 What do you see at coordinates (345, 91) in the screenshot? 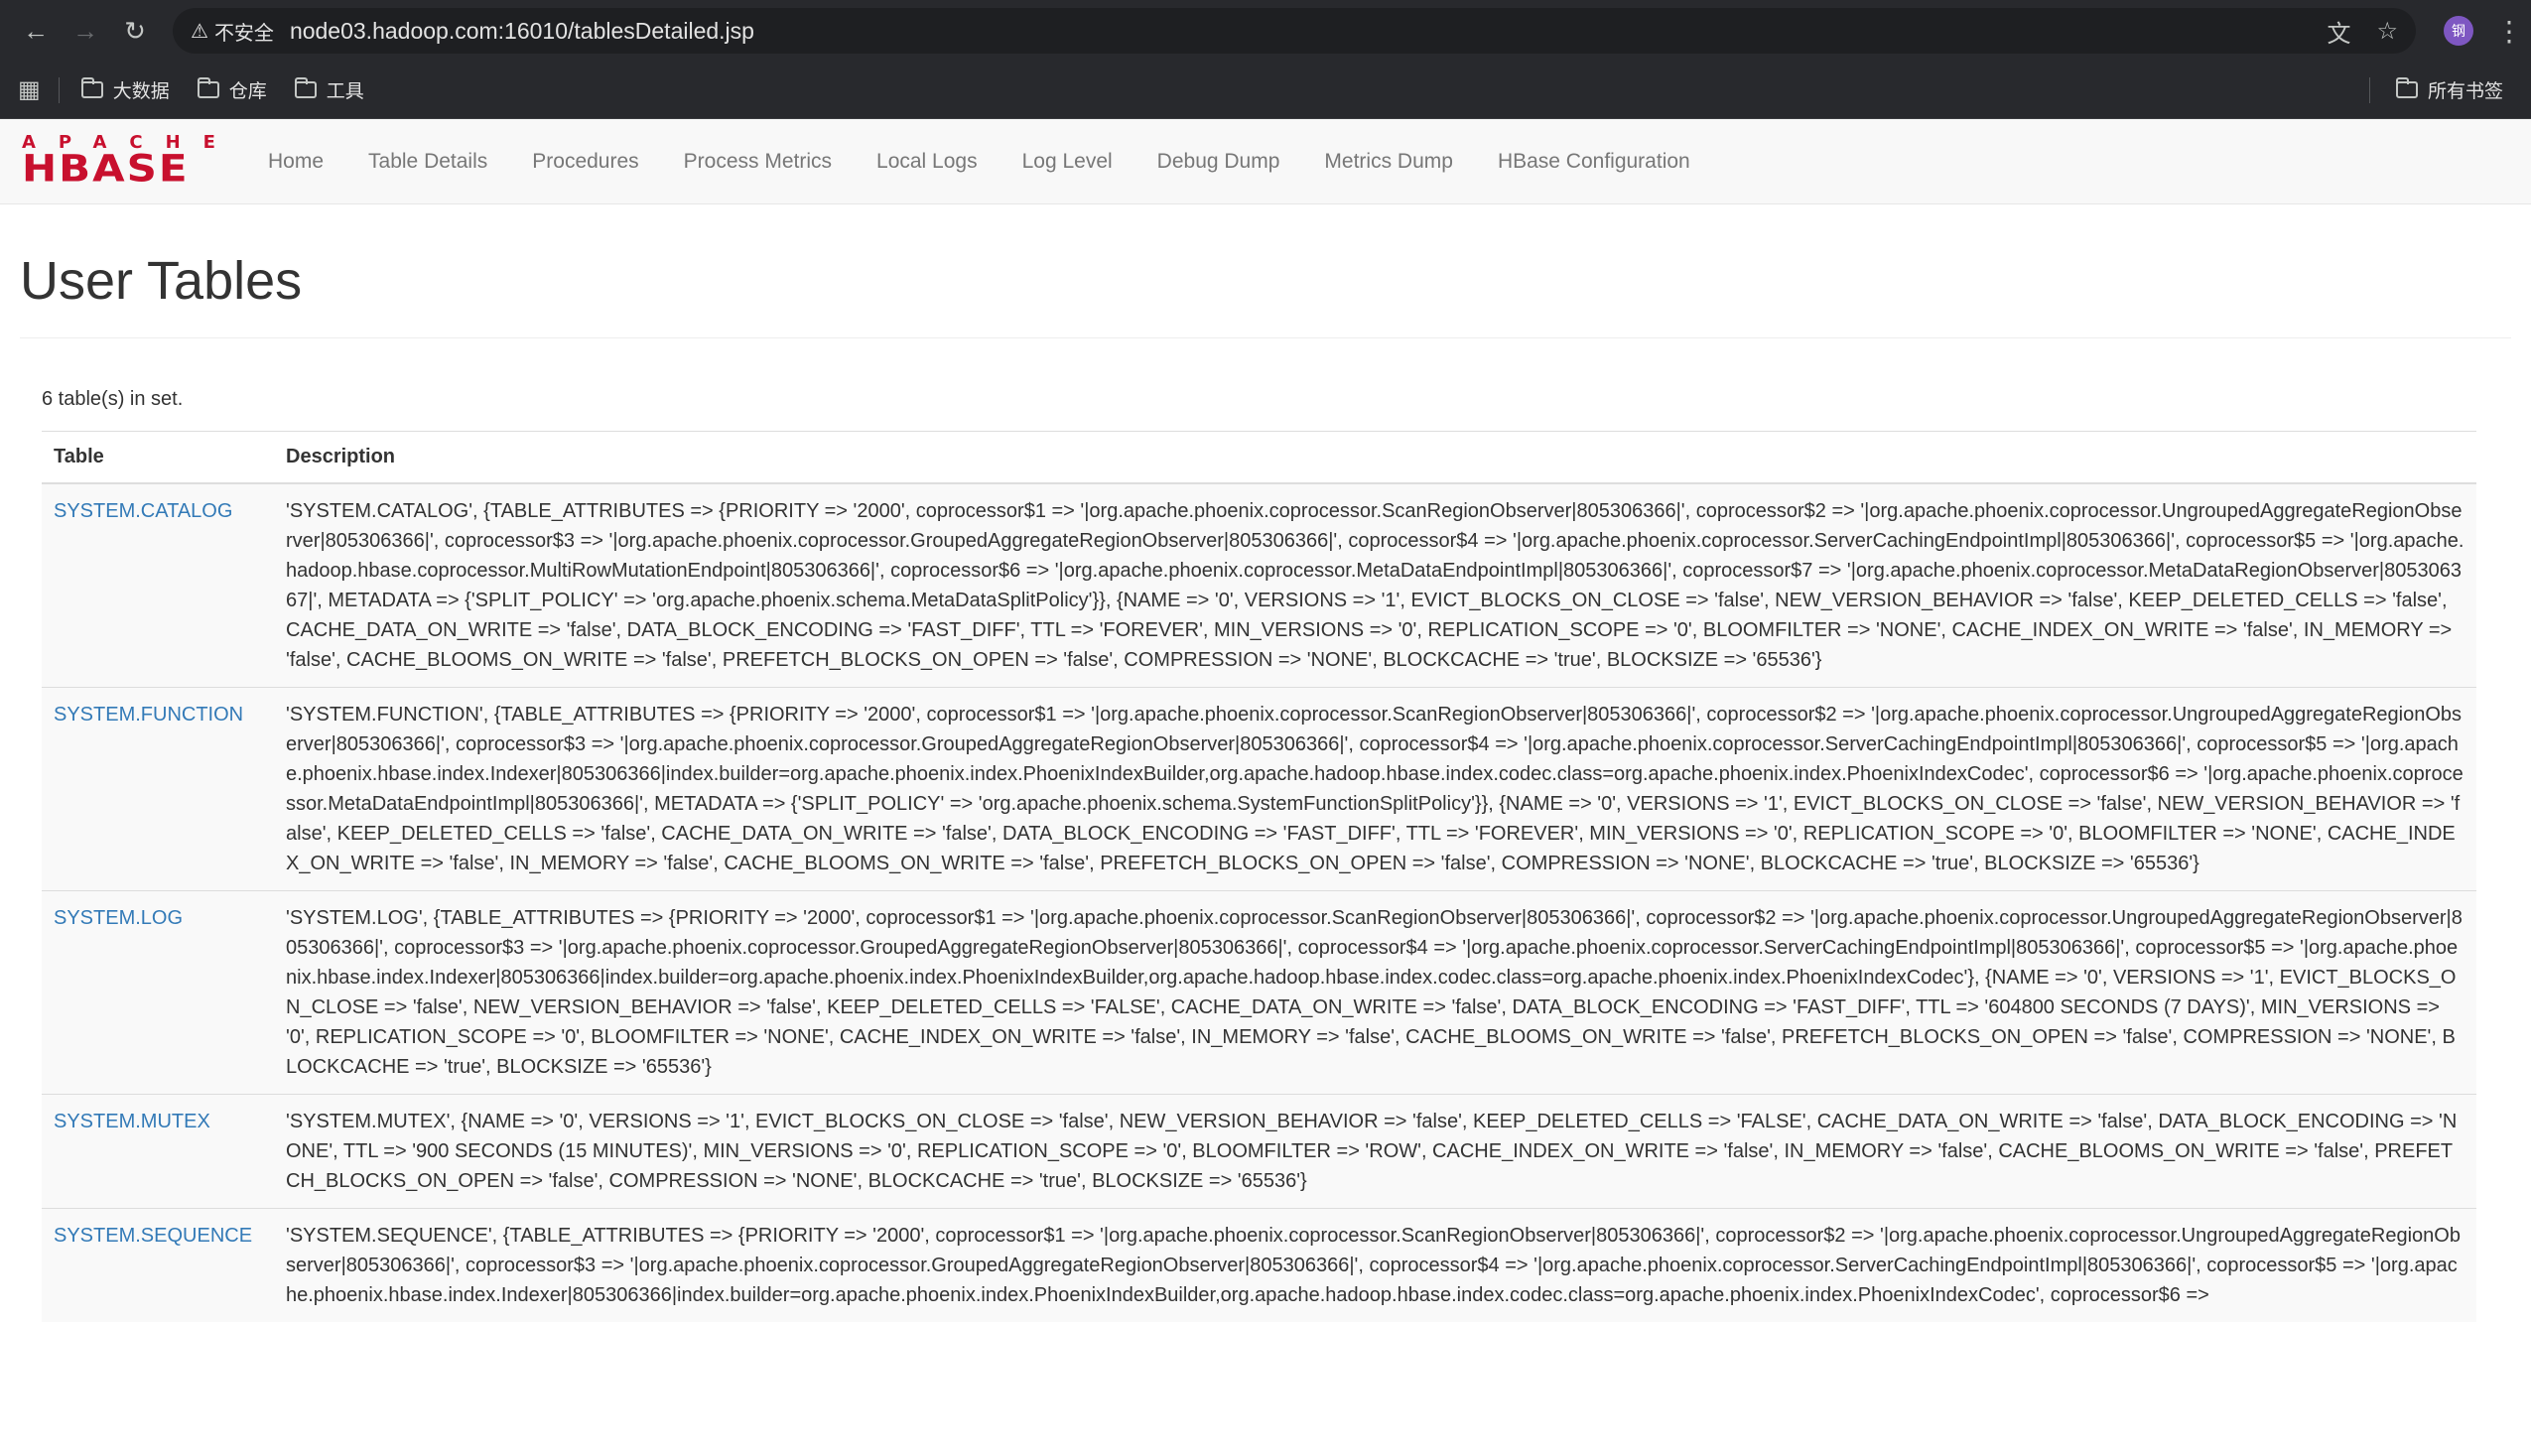
I see `bookmark-label: 工具` at bounding box center [345, 91].